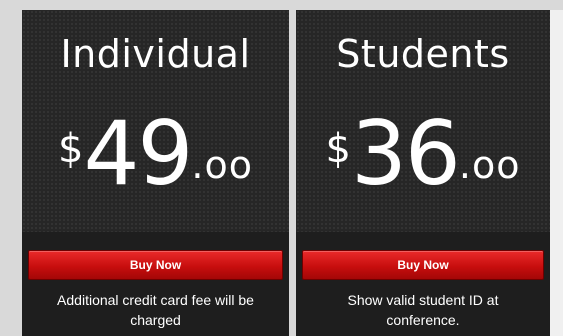 This screenshot has height=336, width=563. I want to click on plan-price: $36.oo, so click(423, 154).